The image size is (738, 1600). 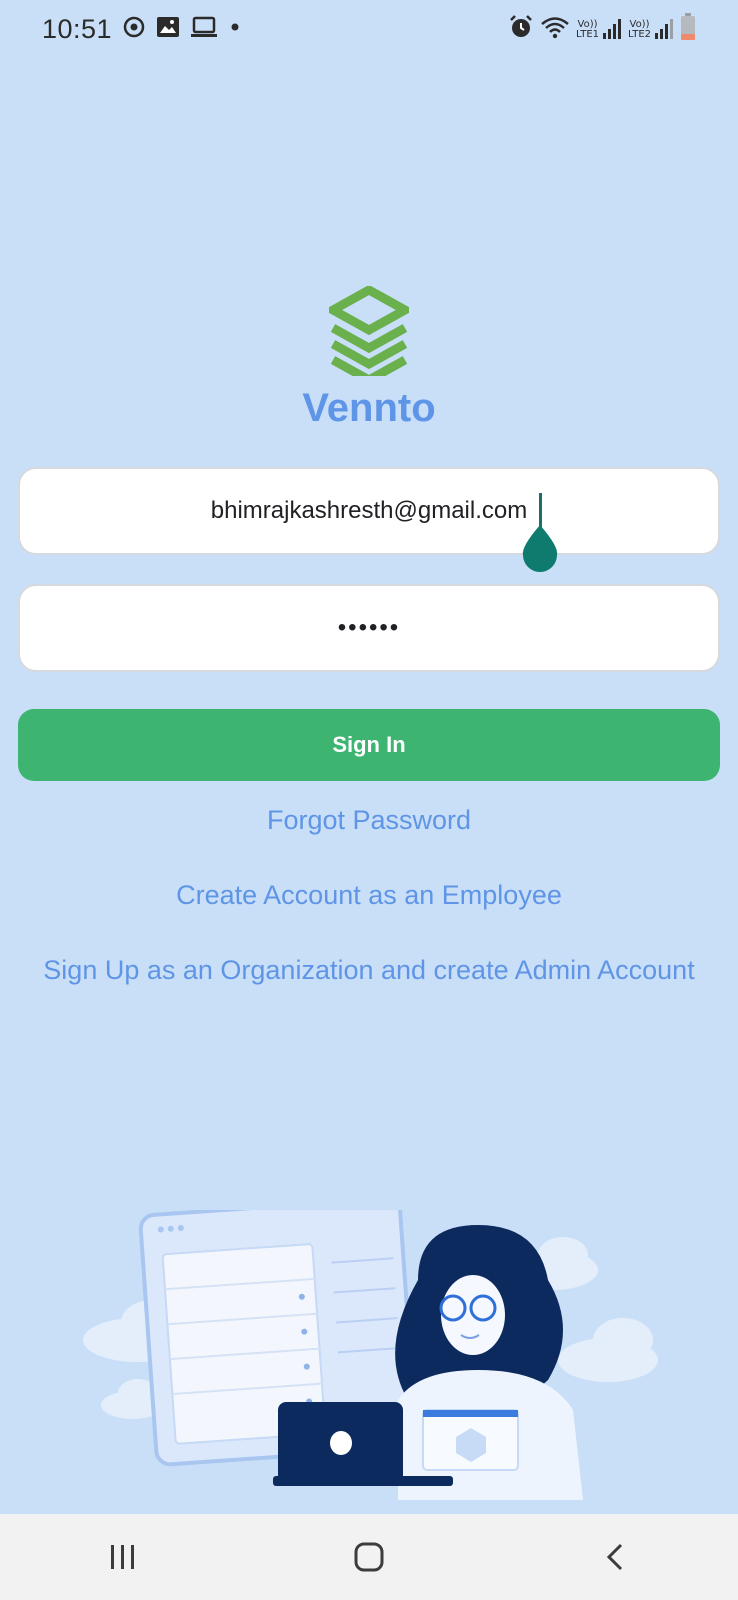 I want to click on recent-apps-icon, so click(x=123, y=1557).